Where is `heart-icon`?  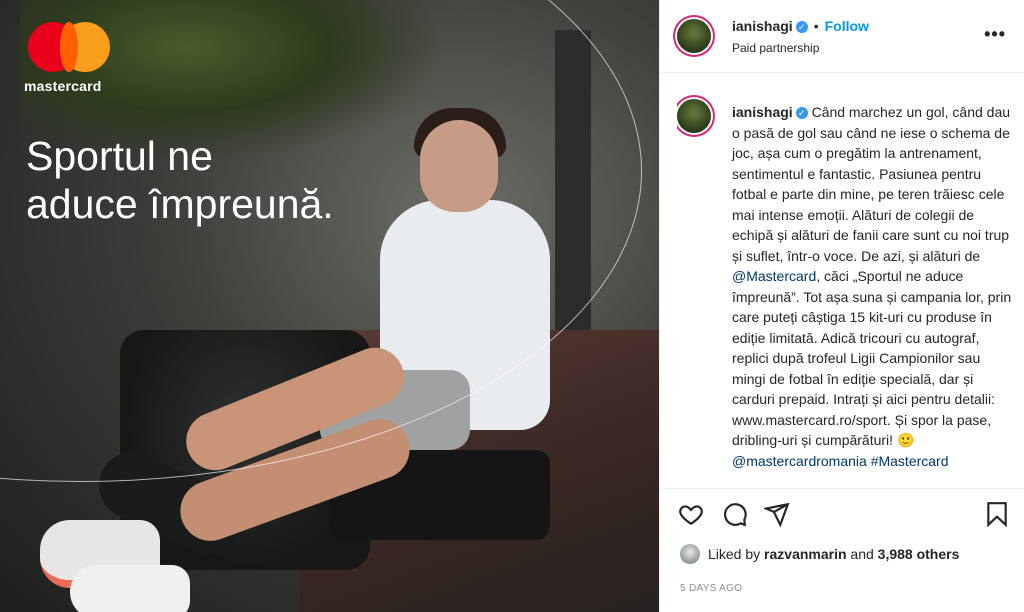
heart-icon is located at coordinates (691, 514).